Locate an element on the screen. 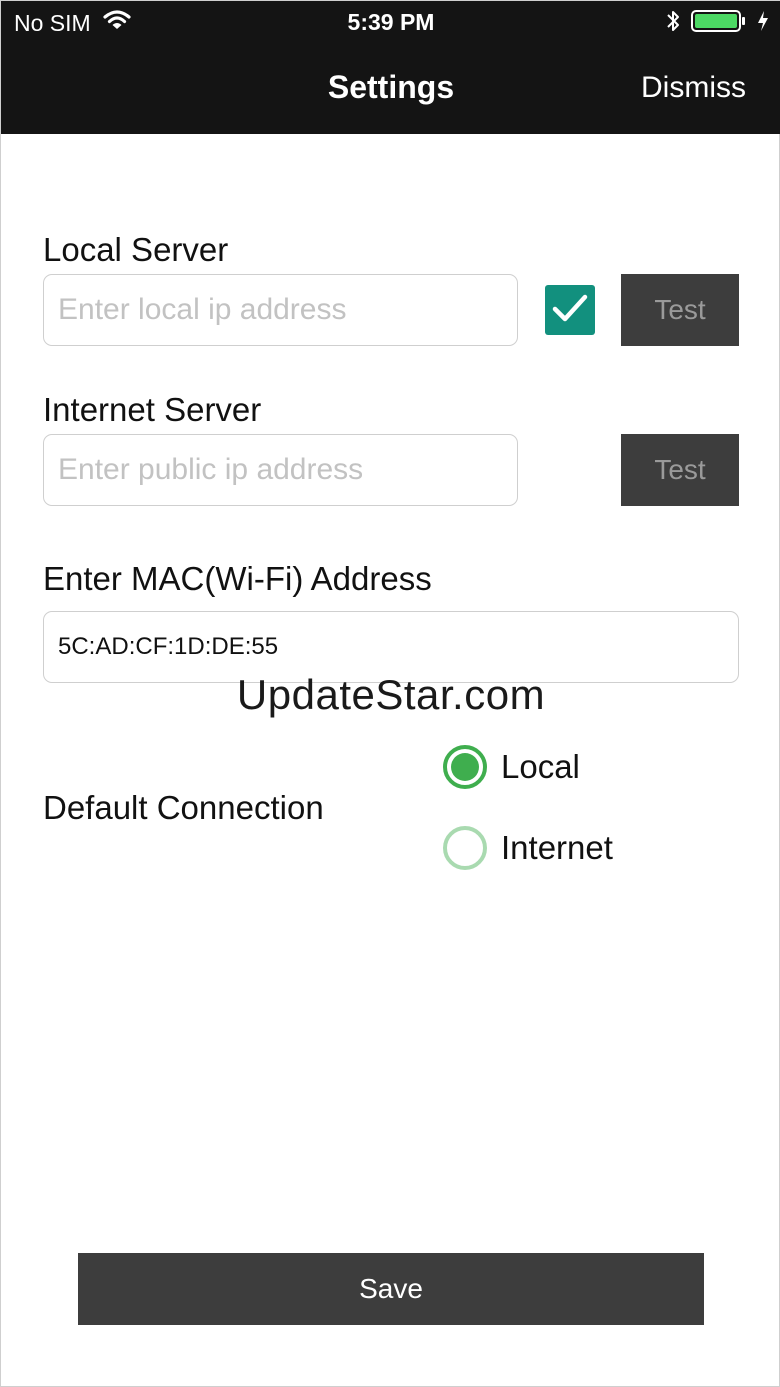  radio-unselected-icon is located at coordinates (465, 848).